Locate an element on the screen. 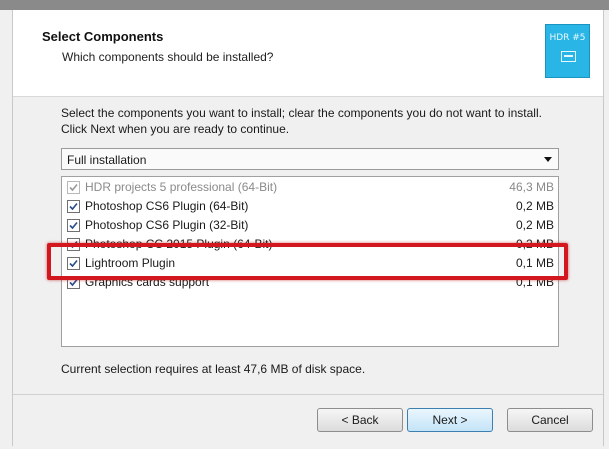 This screenshot has height=449, width=609. component-label: HDR projects 5 professional (64-Bit) is located at coordinates (181, 187).